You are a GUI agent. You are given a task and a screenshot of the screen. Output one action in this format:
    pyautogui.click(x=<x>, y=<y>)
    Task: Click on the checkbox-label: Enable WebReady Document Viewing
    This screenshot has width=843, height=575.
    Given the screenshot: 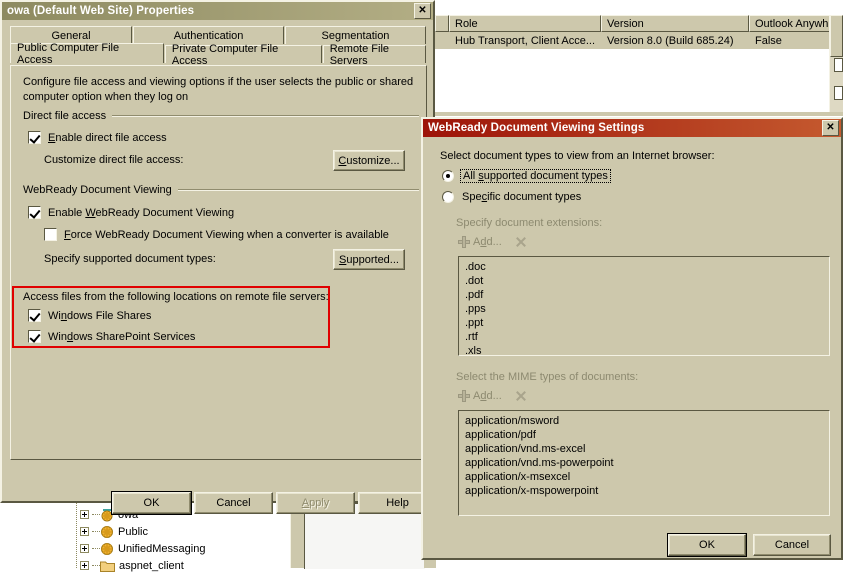 What is the action you would take?
    pyautogui.click(x=141, y=212)
    